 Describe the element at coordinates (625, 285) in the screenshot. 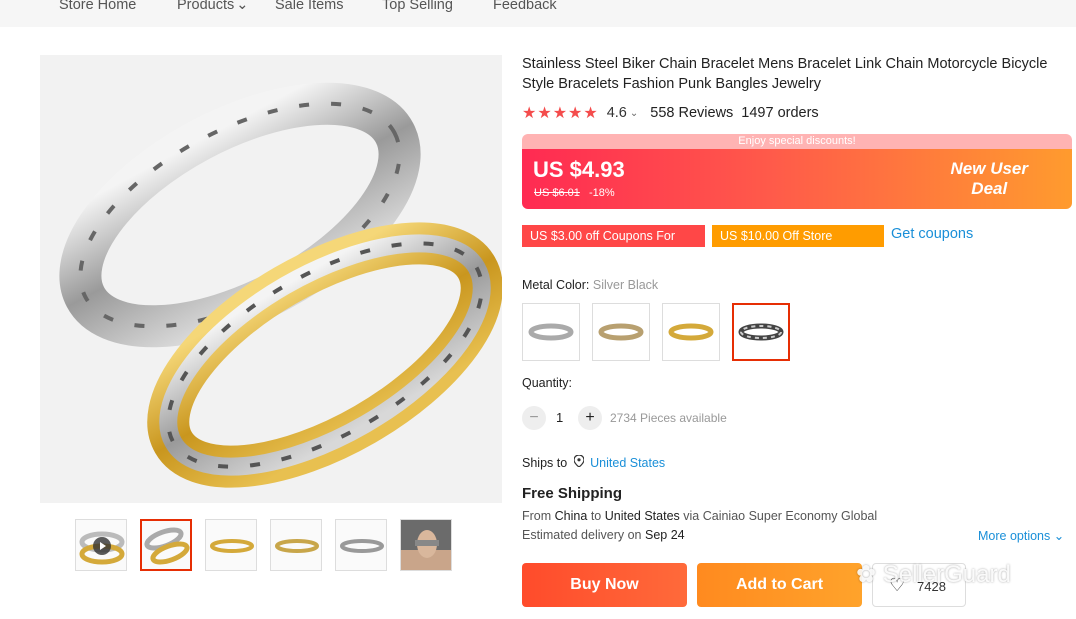

I see `metal-color-selected: Silver Black` at that location.